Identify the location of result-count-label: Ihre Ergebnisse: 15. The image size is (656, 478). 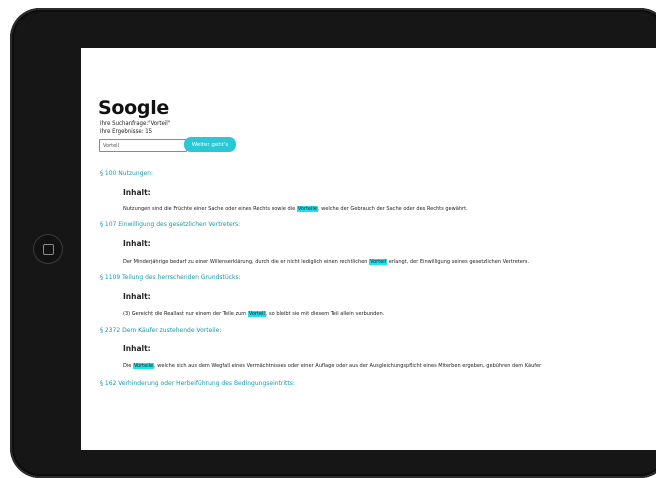
(126, 131).